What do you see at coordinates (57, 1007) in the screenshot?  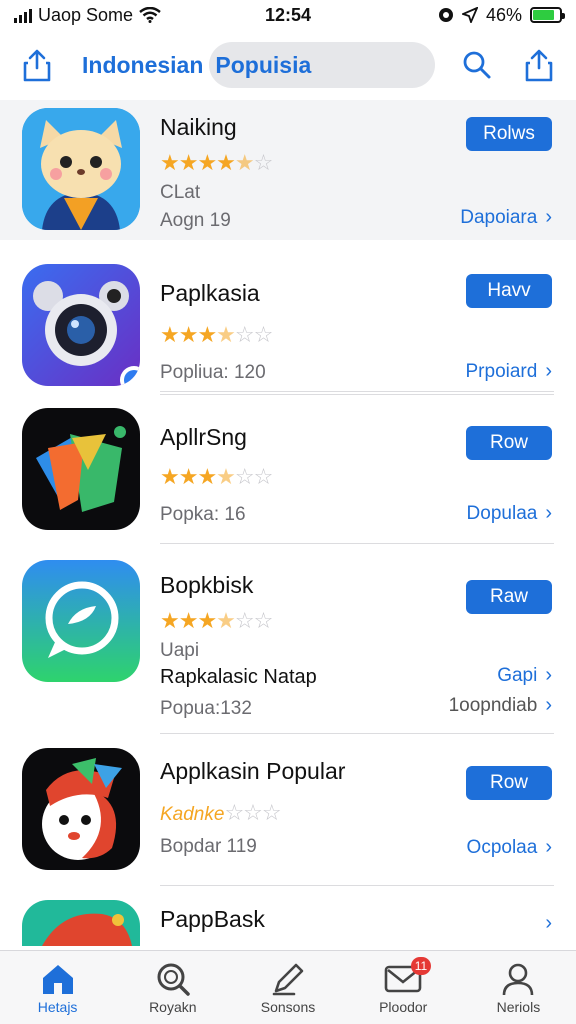 I see `tab-label: Hetajs` at bounding box center [57, 1007].